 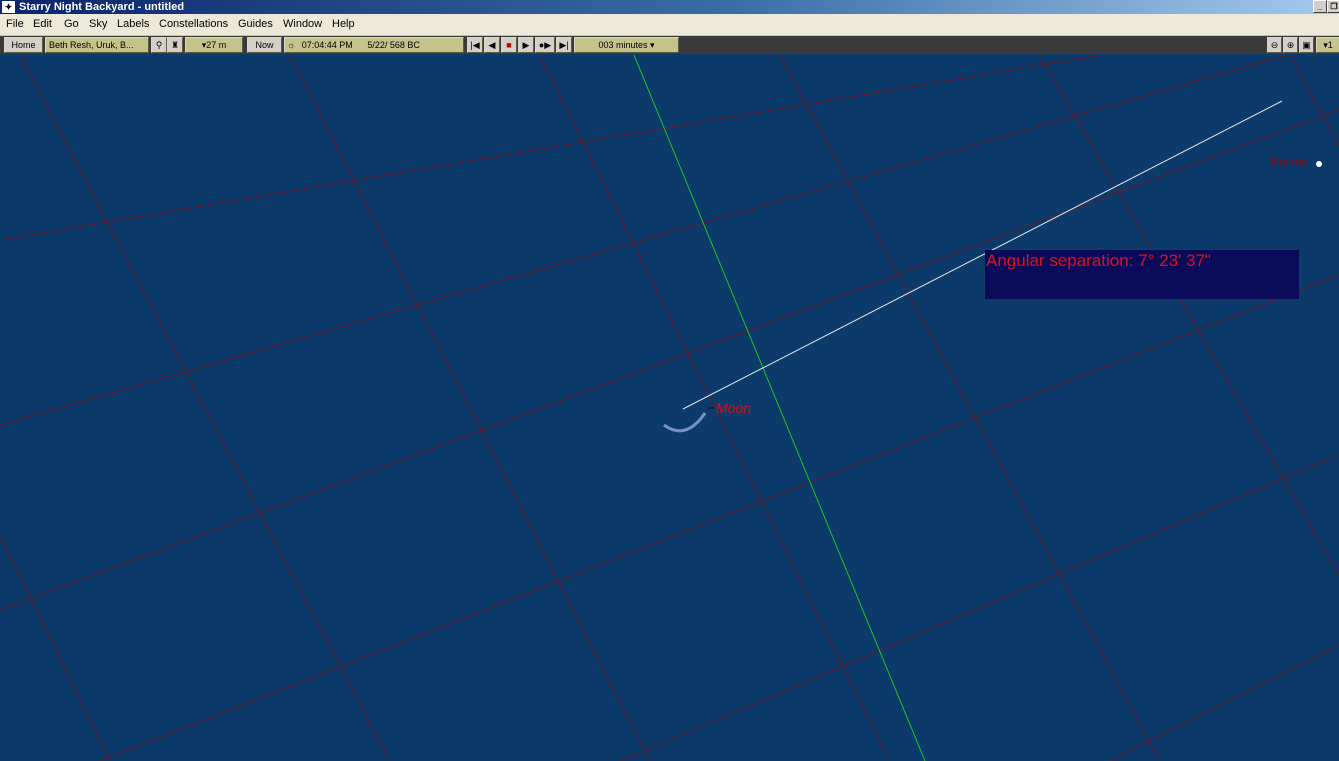 What do you see at coordinates (71, 24) in the screenshot?
I see `menu-go: Go` at bounding box center [71, 24].